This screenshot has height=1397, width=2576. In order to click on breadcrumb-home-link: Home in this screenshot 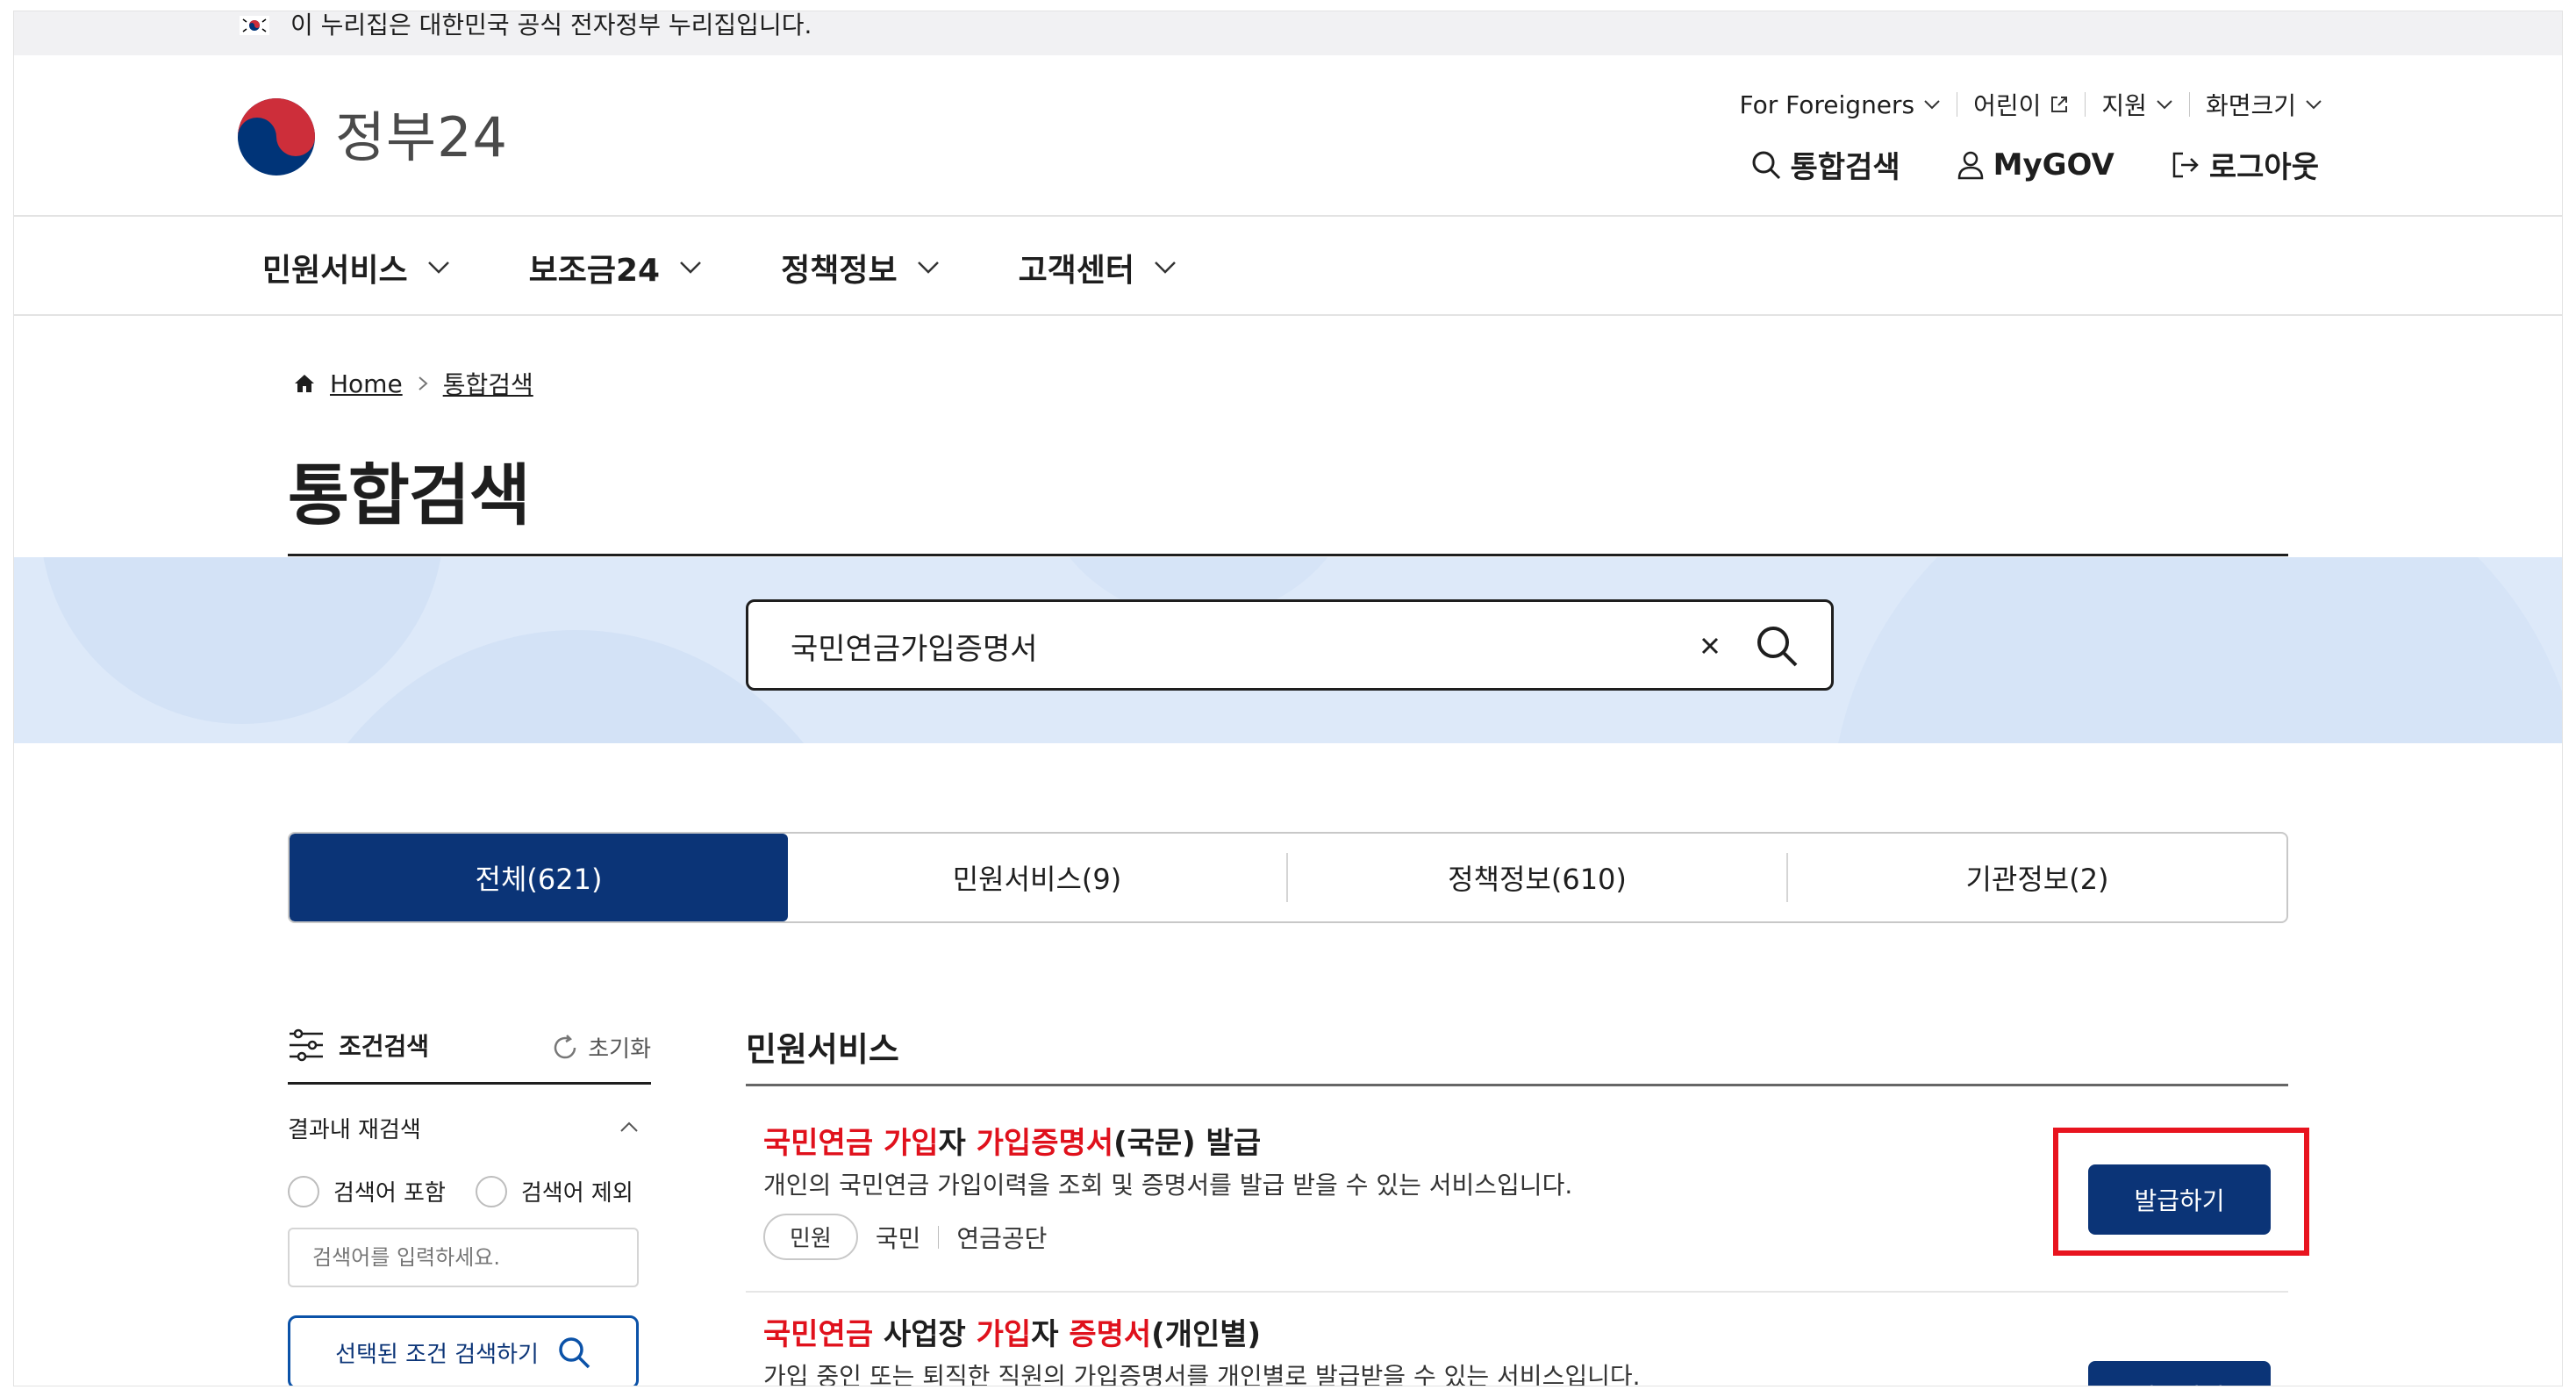, I will do `click(366, 383)`.